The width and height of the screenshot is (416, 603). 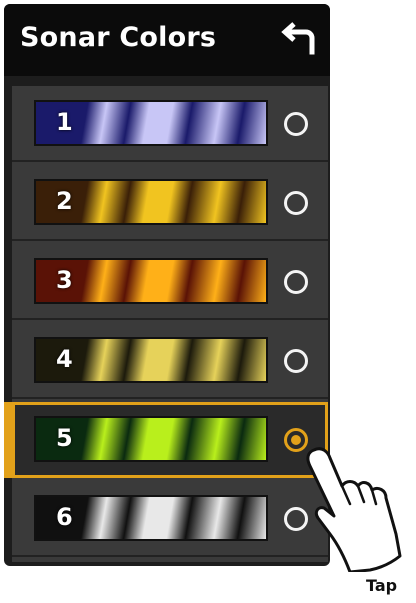 I want to click on palette-option-4: 4, so click(x=170, y=361).